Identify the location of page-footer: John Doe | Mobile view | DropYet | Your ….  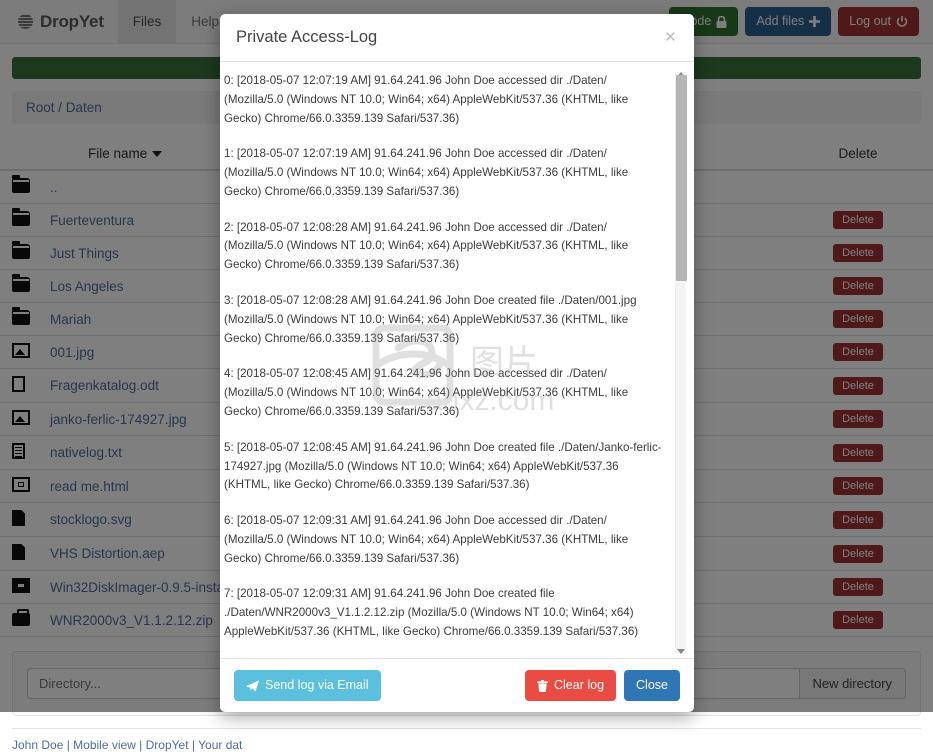
(466, 740).